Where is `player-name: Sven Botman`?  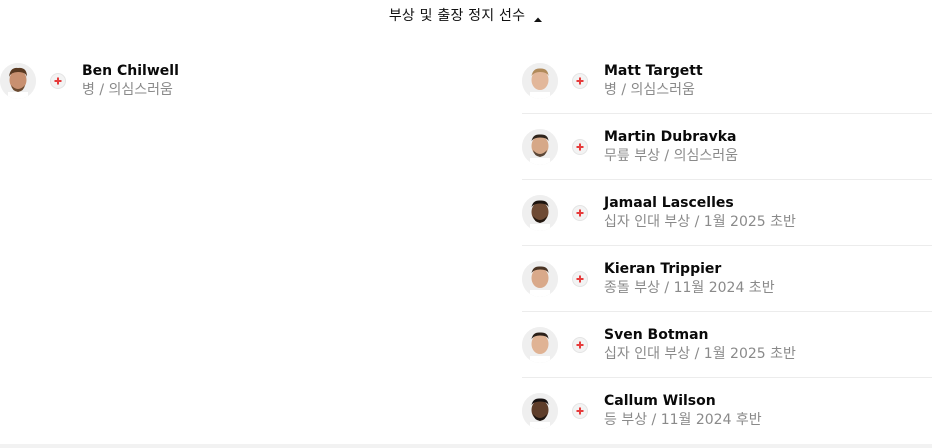
player-name: Sven Botman is located at coordinates (700, 335).